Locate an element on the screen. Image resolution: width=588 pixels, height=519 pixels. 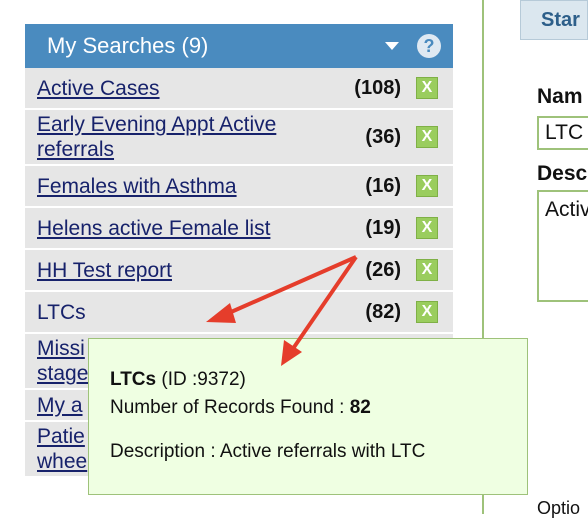
search-details-panel: Star Nam LTC Desc Activ Optio is located at coordinates (554, 259).